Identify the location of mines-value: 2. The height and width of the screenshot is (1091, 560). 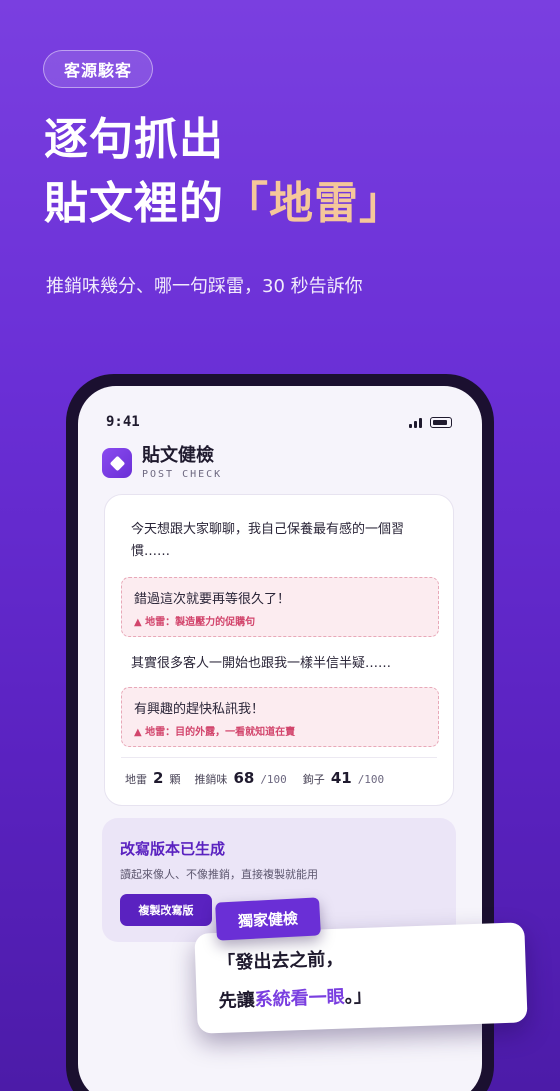
(158, 778).